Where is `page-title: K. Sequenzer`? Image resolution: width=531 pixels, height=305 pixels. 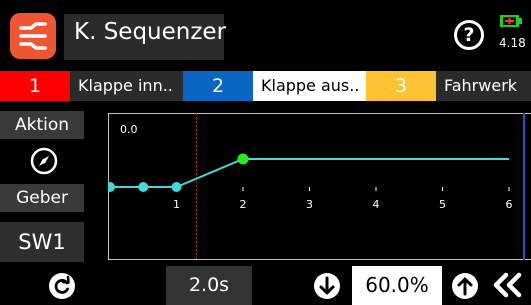 page-title: K. Sequenzer is located at coordinates (150, 32).